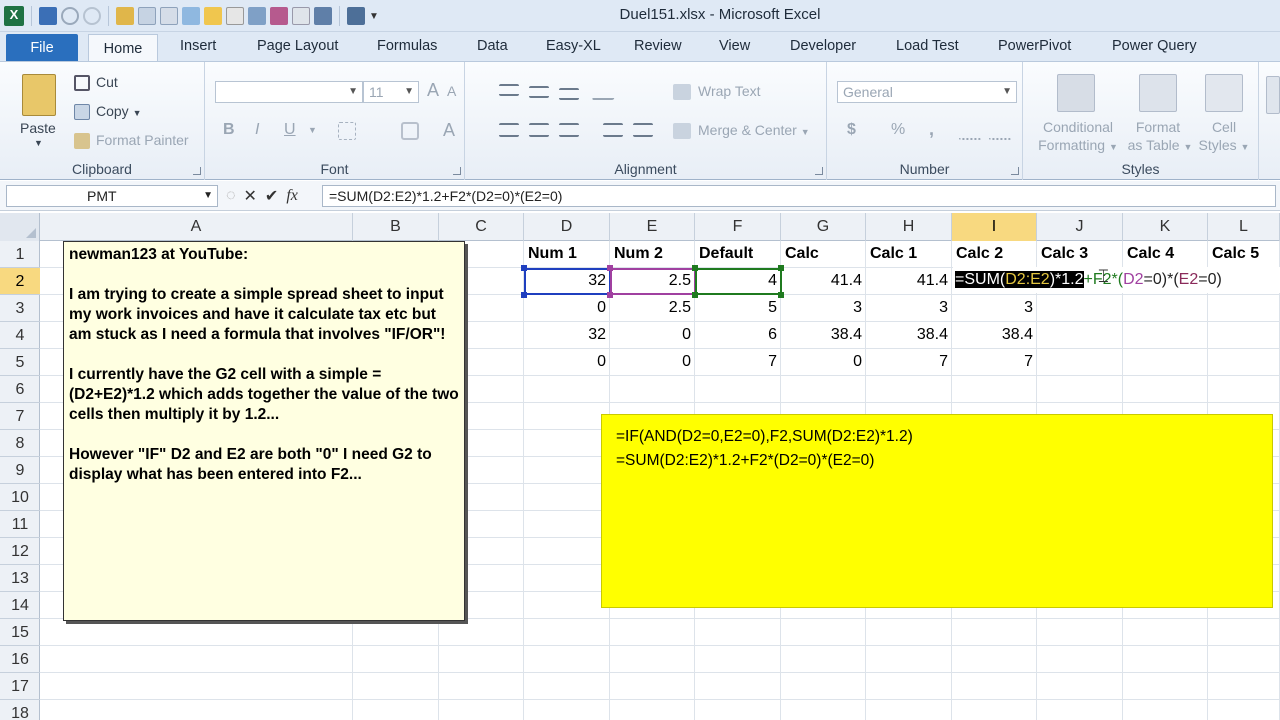  Describe the element at coordinates (20, 443) in the screenshot. I see `row-header-8: 8` at that location.